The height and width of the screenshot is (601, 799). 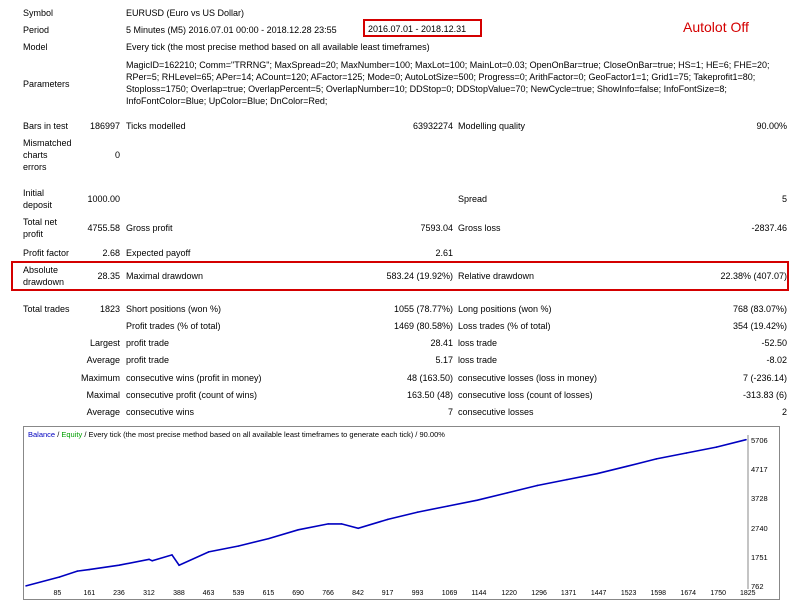 What do you see at coordinates (417, 29) in the screenshot?
I see `period-range-text: 2016.07.01 - 2018.12.31` at bounding box center [417, 29].